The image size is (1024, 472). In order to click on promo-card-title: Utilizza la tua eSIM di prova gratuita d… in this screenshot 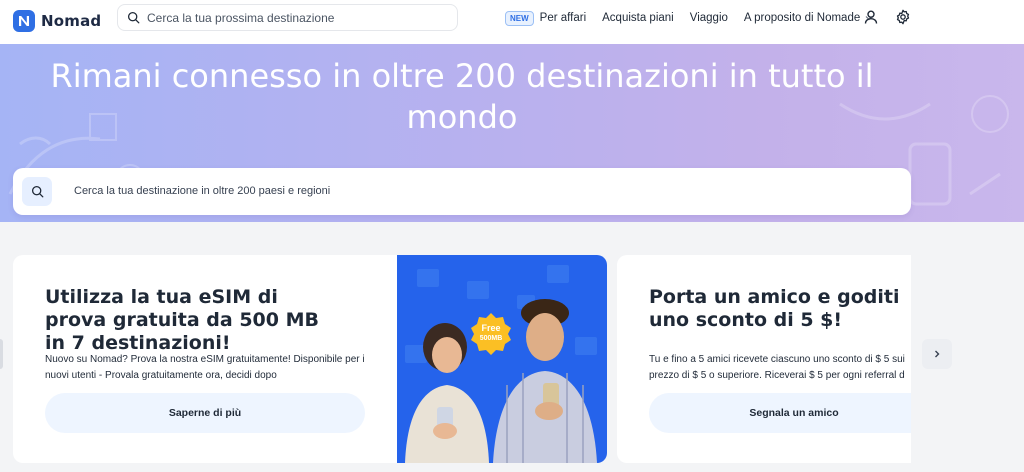, I will do `click(182, 320)`.